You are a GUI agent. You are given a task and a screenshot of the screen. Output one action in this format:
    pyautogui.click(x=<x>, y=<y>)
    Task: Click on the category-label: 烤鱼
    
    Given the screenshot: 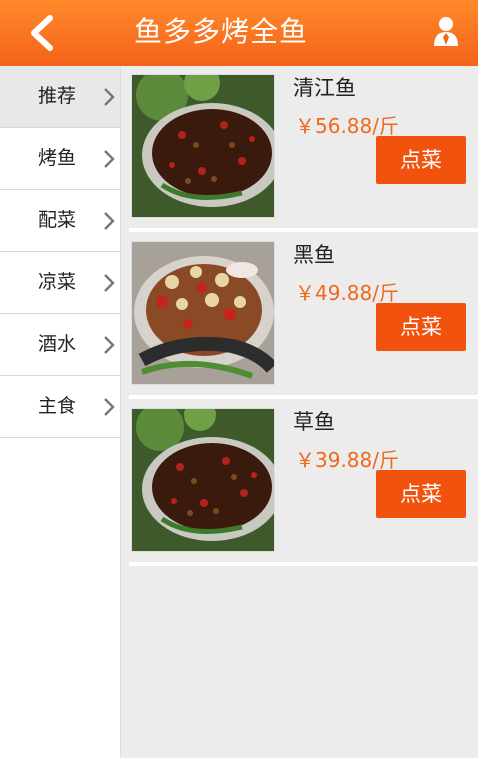 What is the action you would take?
    pyautogui.click(x=57, y=158)
    